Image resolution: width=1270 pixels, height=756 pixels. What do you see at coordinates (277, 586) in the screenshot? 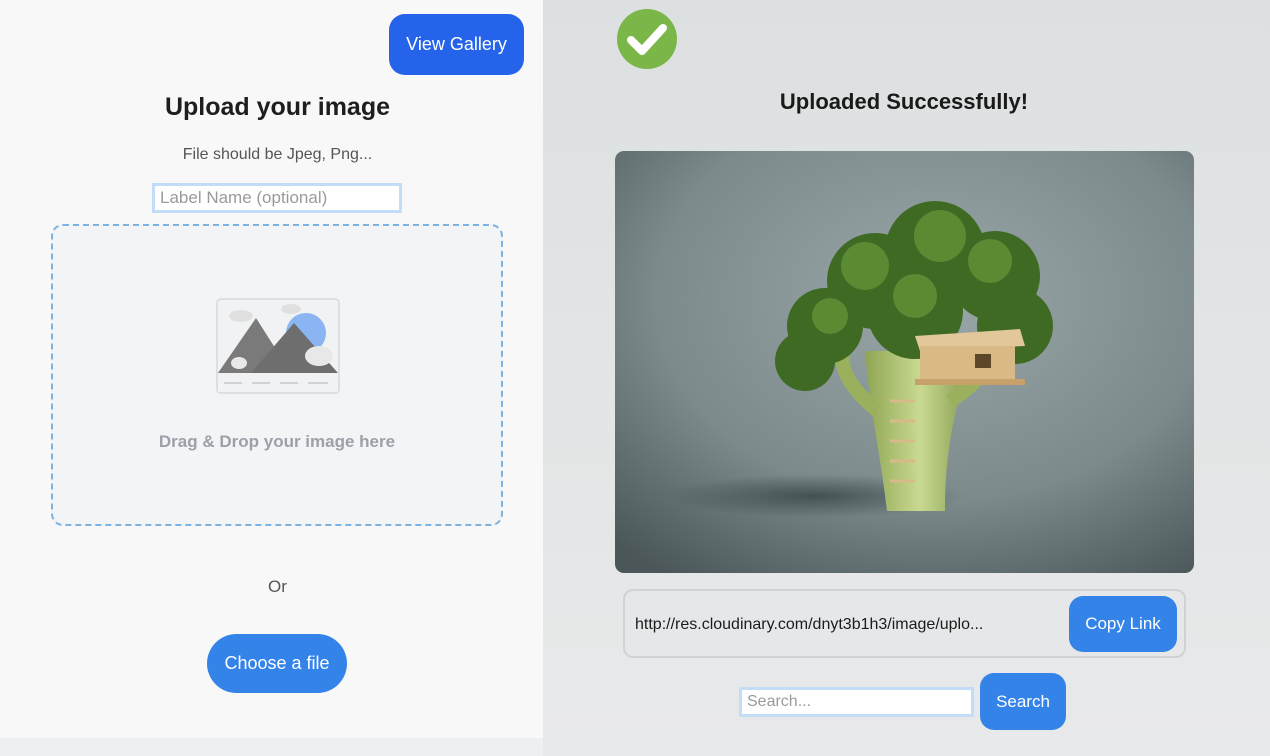
I see `or-separator: Or` at bounding box center [277, 586].